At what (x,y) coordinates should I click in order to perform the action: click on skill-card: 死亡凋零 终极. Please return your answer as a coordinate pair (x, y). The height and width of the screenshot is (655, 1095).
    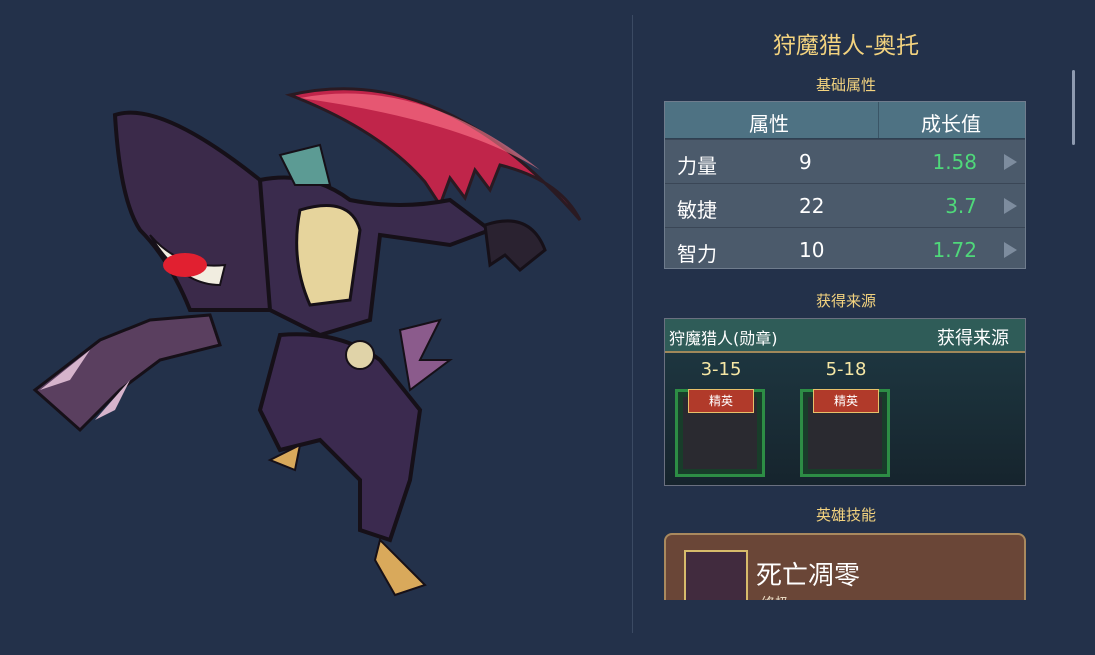
    Looking at the image, I should click on (845, 566).